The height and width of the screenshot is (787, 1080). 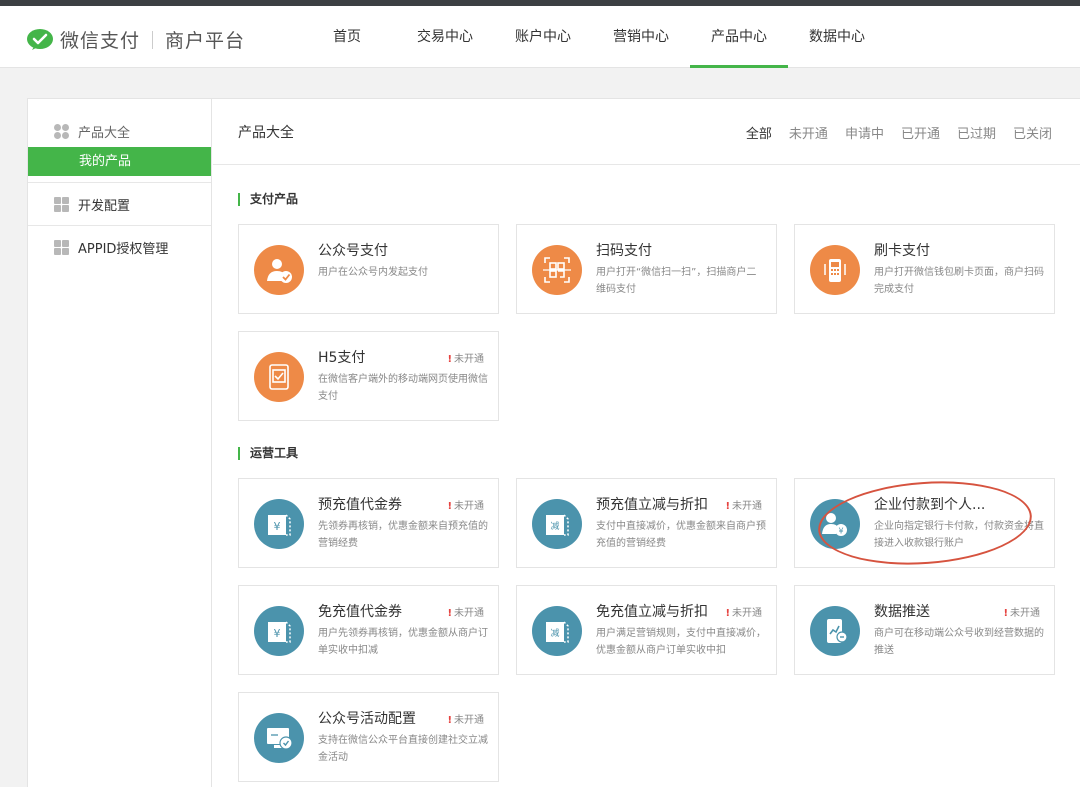 What do you see at coordinates (959, 642) in the screenshot?
I see `card-desc: 商户可在移动端公众号收到经营数据的推送` at bounding box center [959, 642].